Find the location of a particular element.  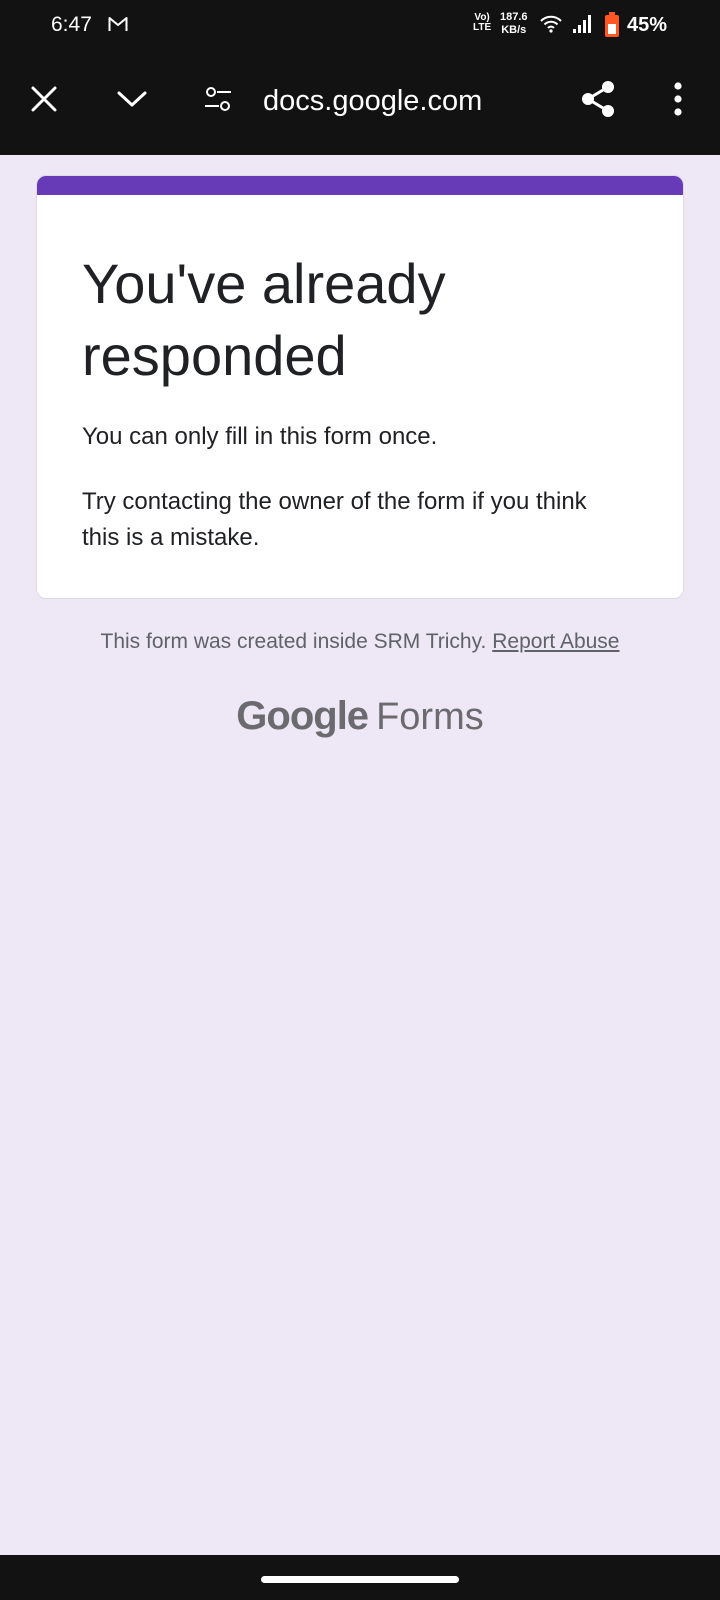

home-gesture-handle is located at coordinates (360, 1579).